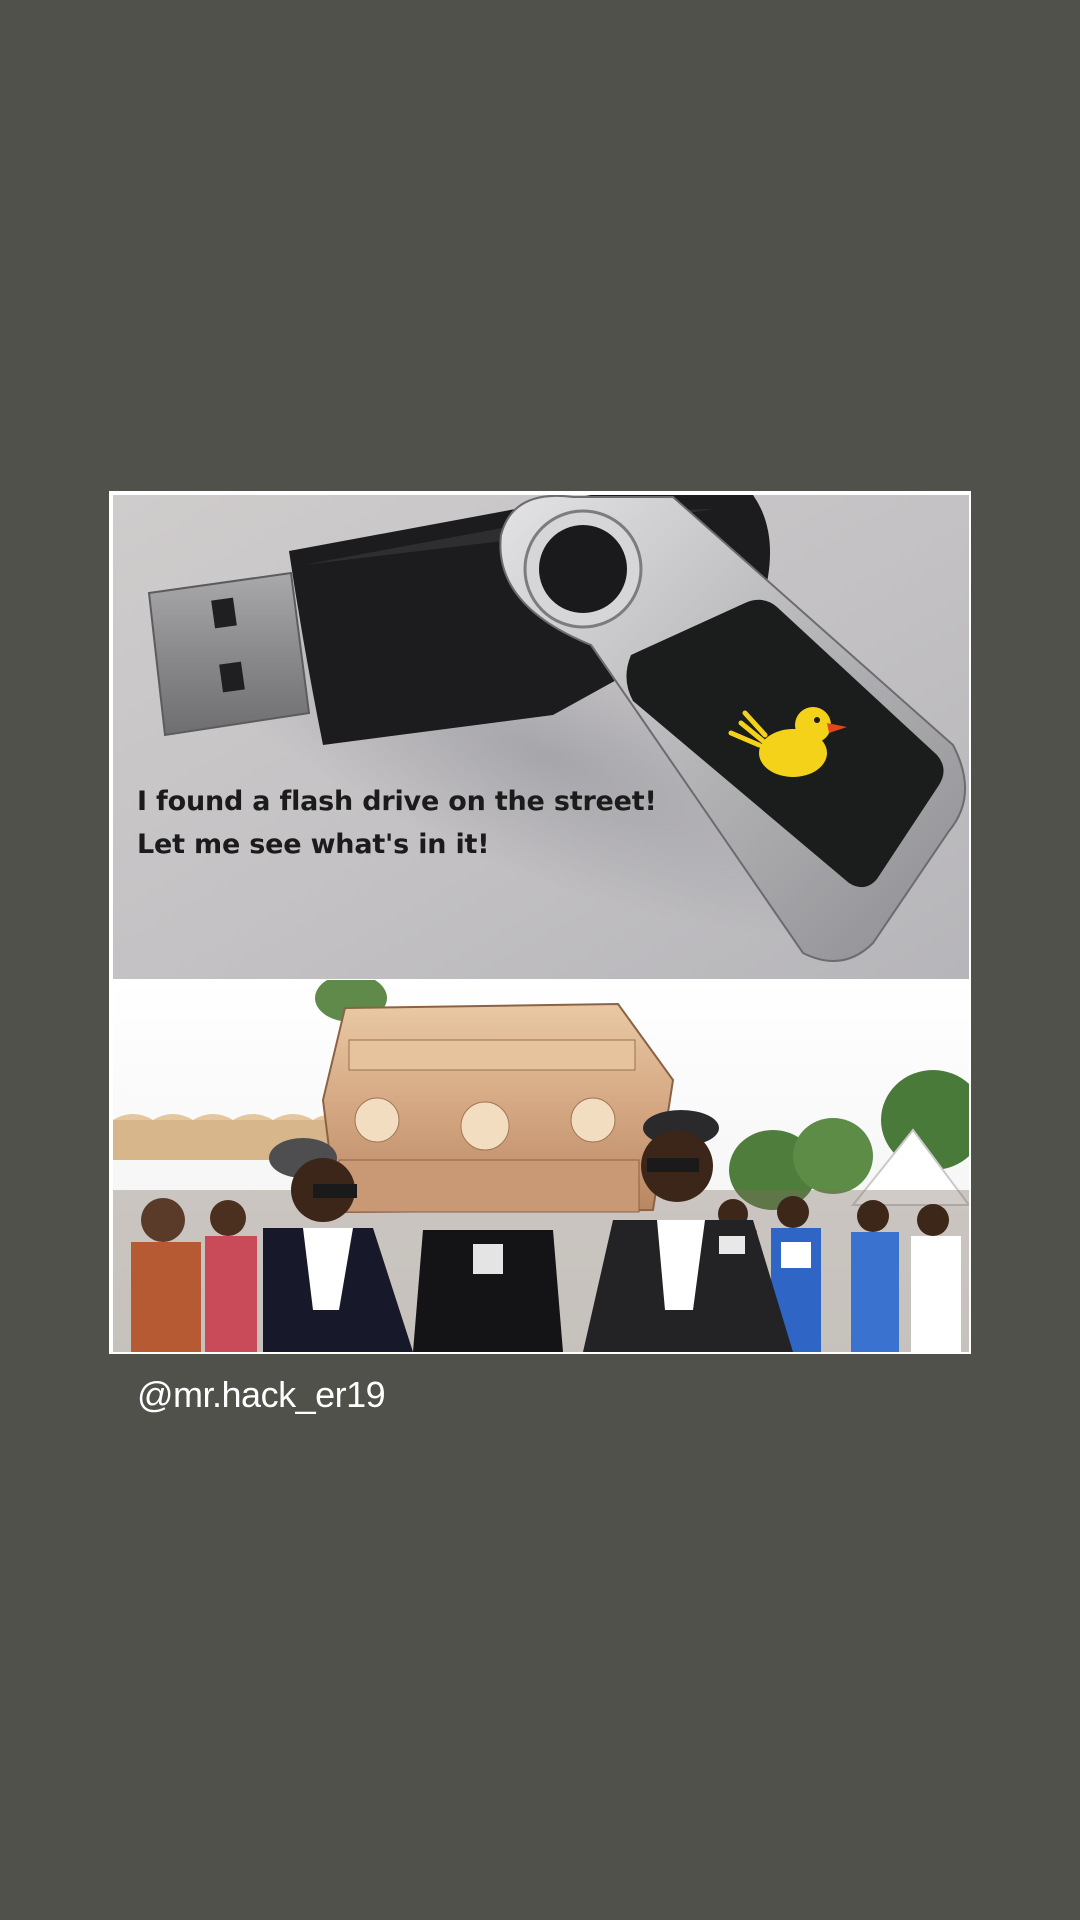 The width and height of the screenshot is (1080, 1920). What do you see at coordinates (498, 1108) in the screenshot?
I see `coffin` at bounding box center [498, 1108].